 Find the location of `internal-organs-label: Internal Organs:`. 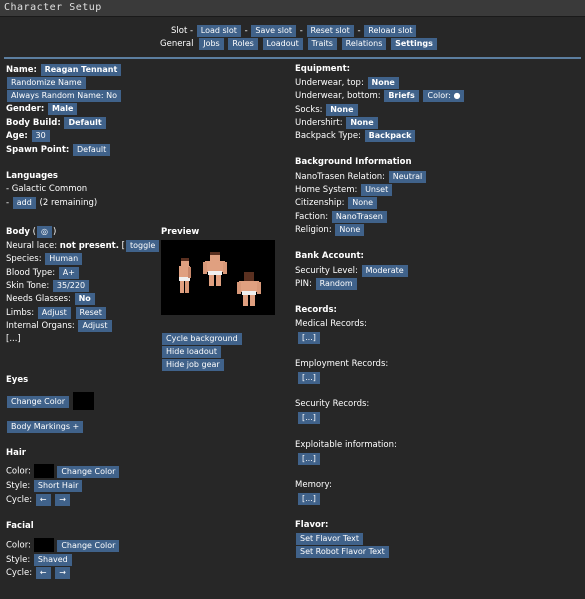

internal-organs-label: Internal Organs: is located at coordinates (40, 326).